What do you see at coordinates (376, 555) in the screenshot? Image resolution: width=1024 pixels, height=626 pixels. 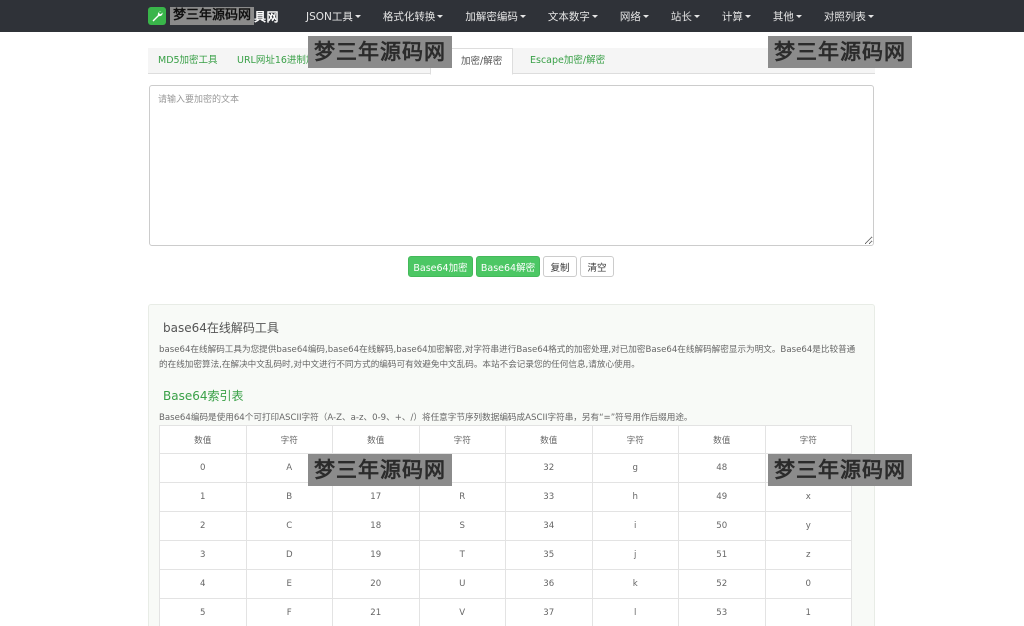 I see `table-cell: 19` at bounding box center [376, 555].